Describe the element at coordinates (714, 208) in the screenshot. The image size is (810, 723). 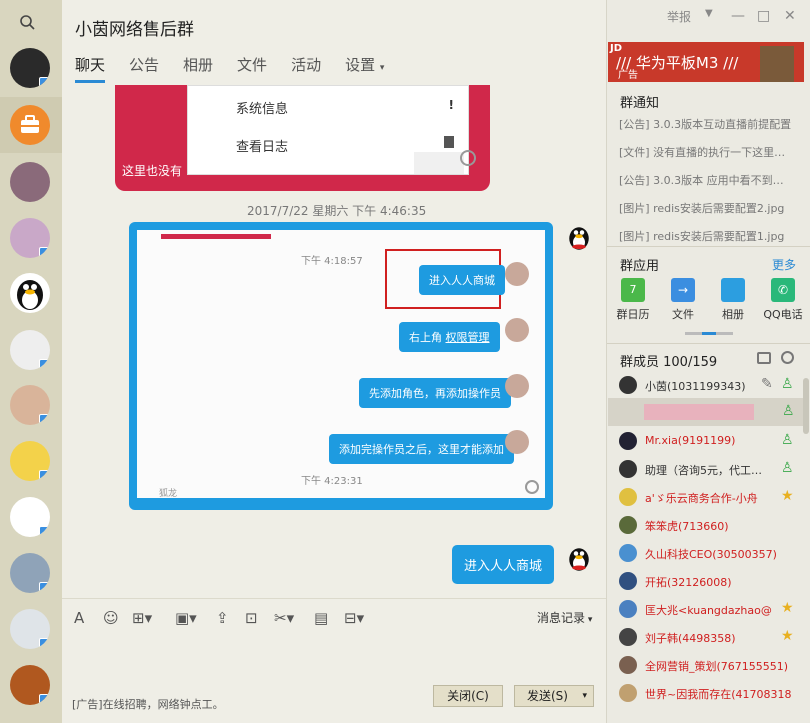
I see `notice-item: [图片] redis安装后需要配置2.jpg` at that location.